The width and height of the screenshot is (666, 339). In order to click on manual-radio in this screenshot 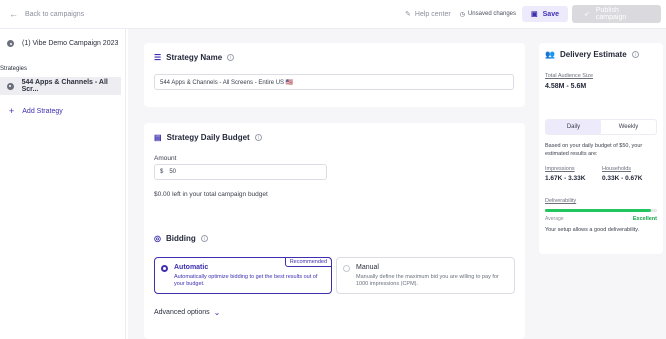, I will do `click(346, 268)`.